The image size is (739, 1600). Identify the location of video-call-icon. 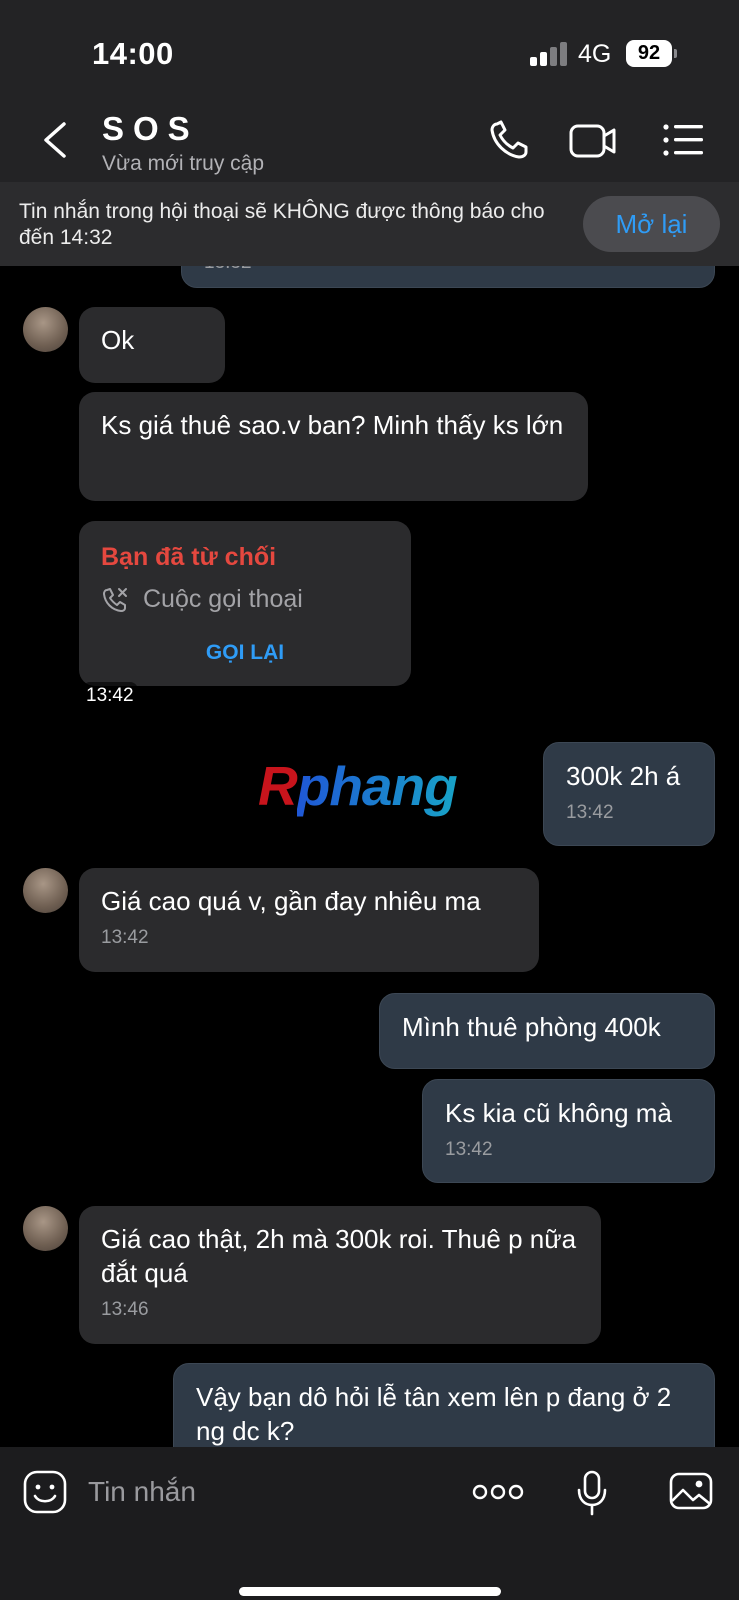
(593, 140).